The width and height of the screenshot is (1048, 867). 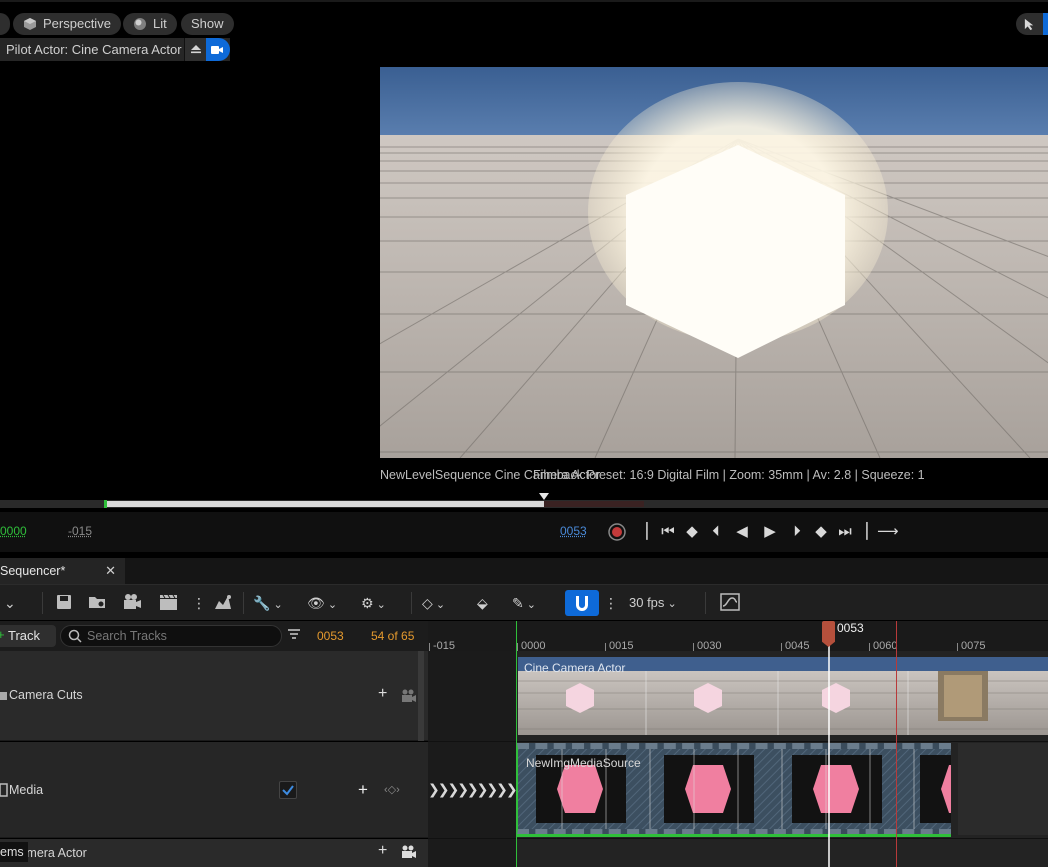 I want to click on play-reverse-icon: ◀, so click(x=742, y=531).